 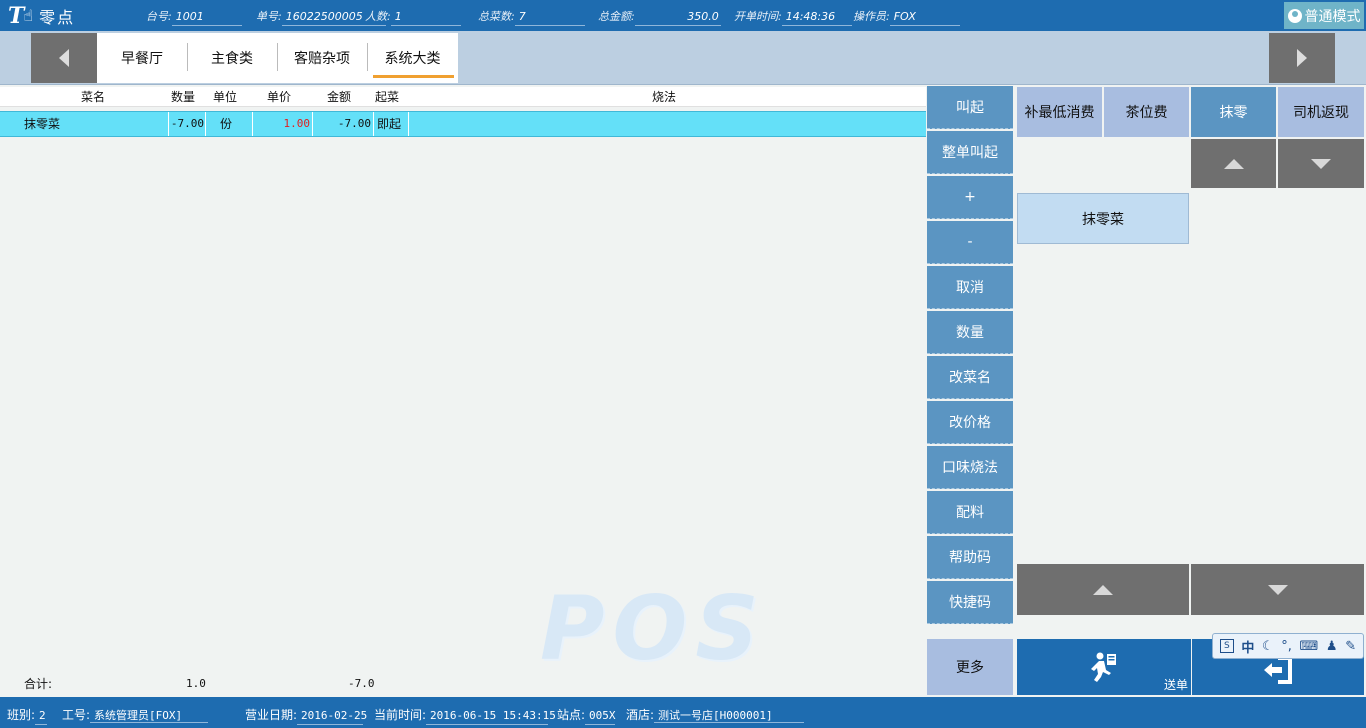 I want to click on punctuation-icon: °,, so click(x=1286, y=646).